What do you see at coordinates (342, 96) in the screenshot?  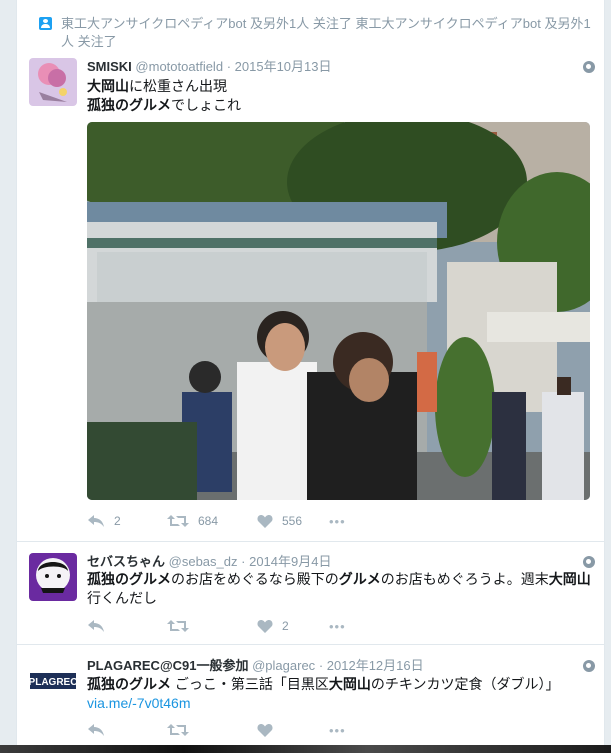 I see `tweet-text: 大岡山に松重さん出現 孤独のグルメでしょこれ` at bounding box center [342, 96].